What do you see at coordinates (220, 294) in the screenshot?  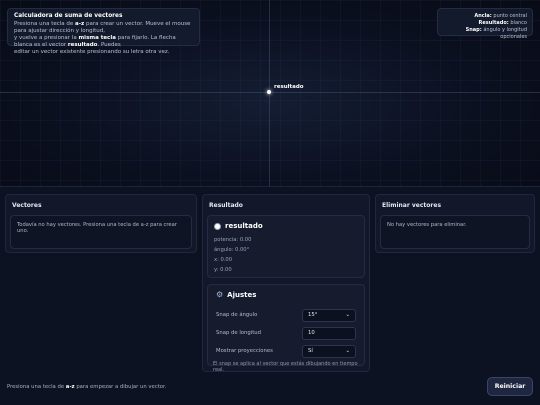 I see `gear-icon: ⚙` at bounding box center [220, 294].